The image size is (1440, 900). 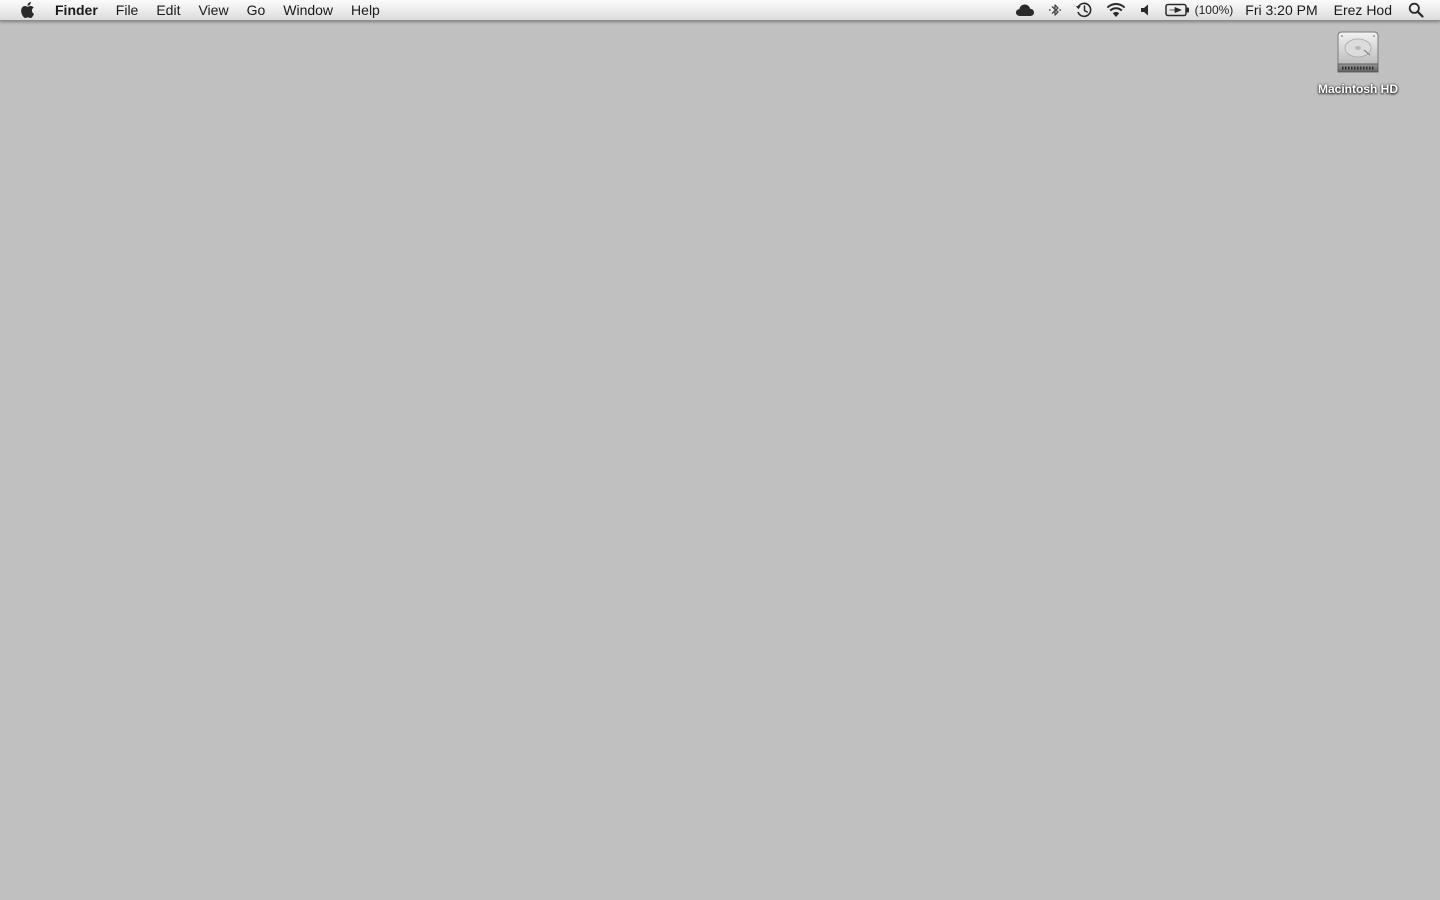 What do you see at coordinates (308, 10) in the screenshot?
I see `menu-window: Window` at bounding box center [308, 10].